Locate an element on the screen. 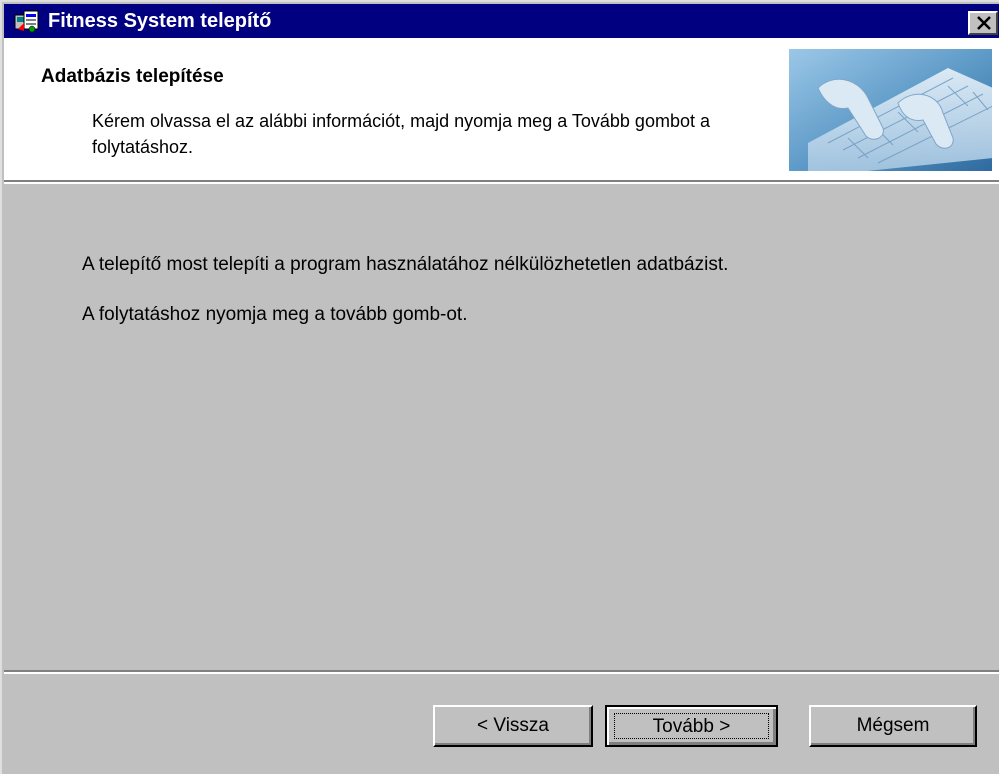 This screenshot has height=774, width=999. title-bar: Fitness System telepítő is located at coordinates (501, 21).